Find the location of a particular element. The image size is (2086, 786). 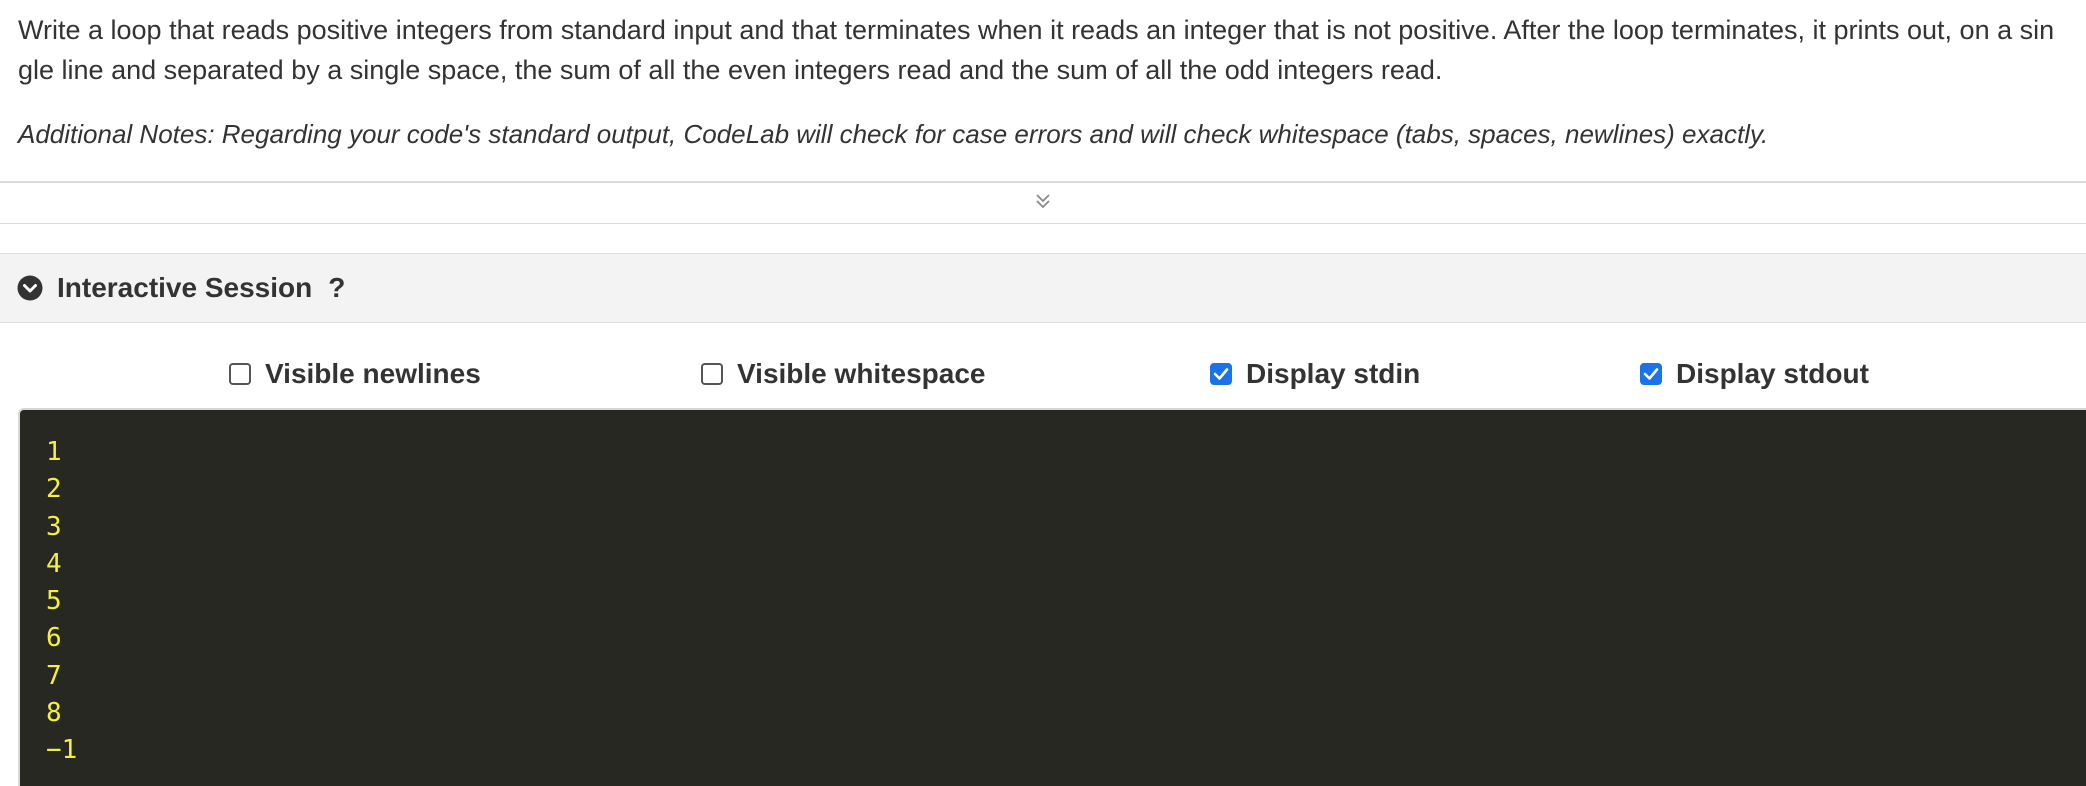

expand-problem-button is located at coordinates (1043, 203).